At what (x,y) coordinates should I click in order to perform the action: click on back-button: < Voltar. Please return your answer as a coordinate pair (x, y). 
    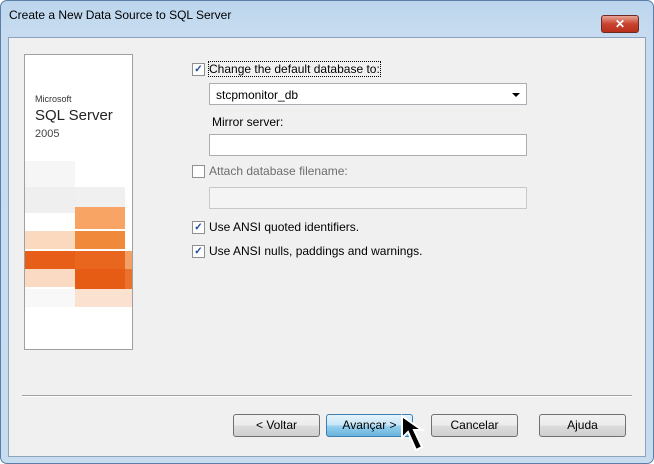
    Looking at the image, I should click on (276, 425).